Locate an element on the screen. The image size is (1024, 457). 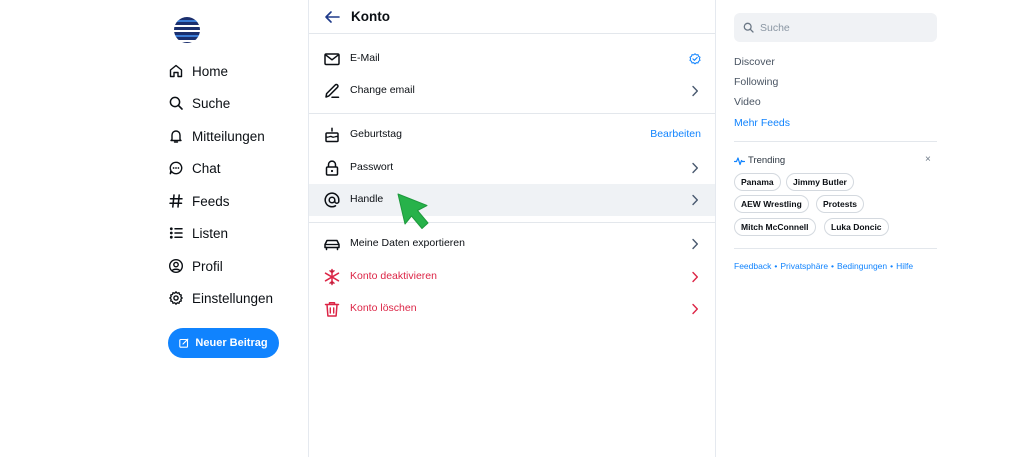
user-circle-icon is located at coordinates (176, 266).